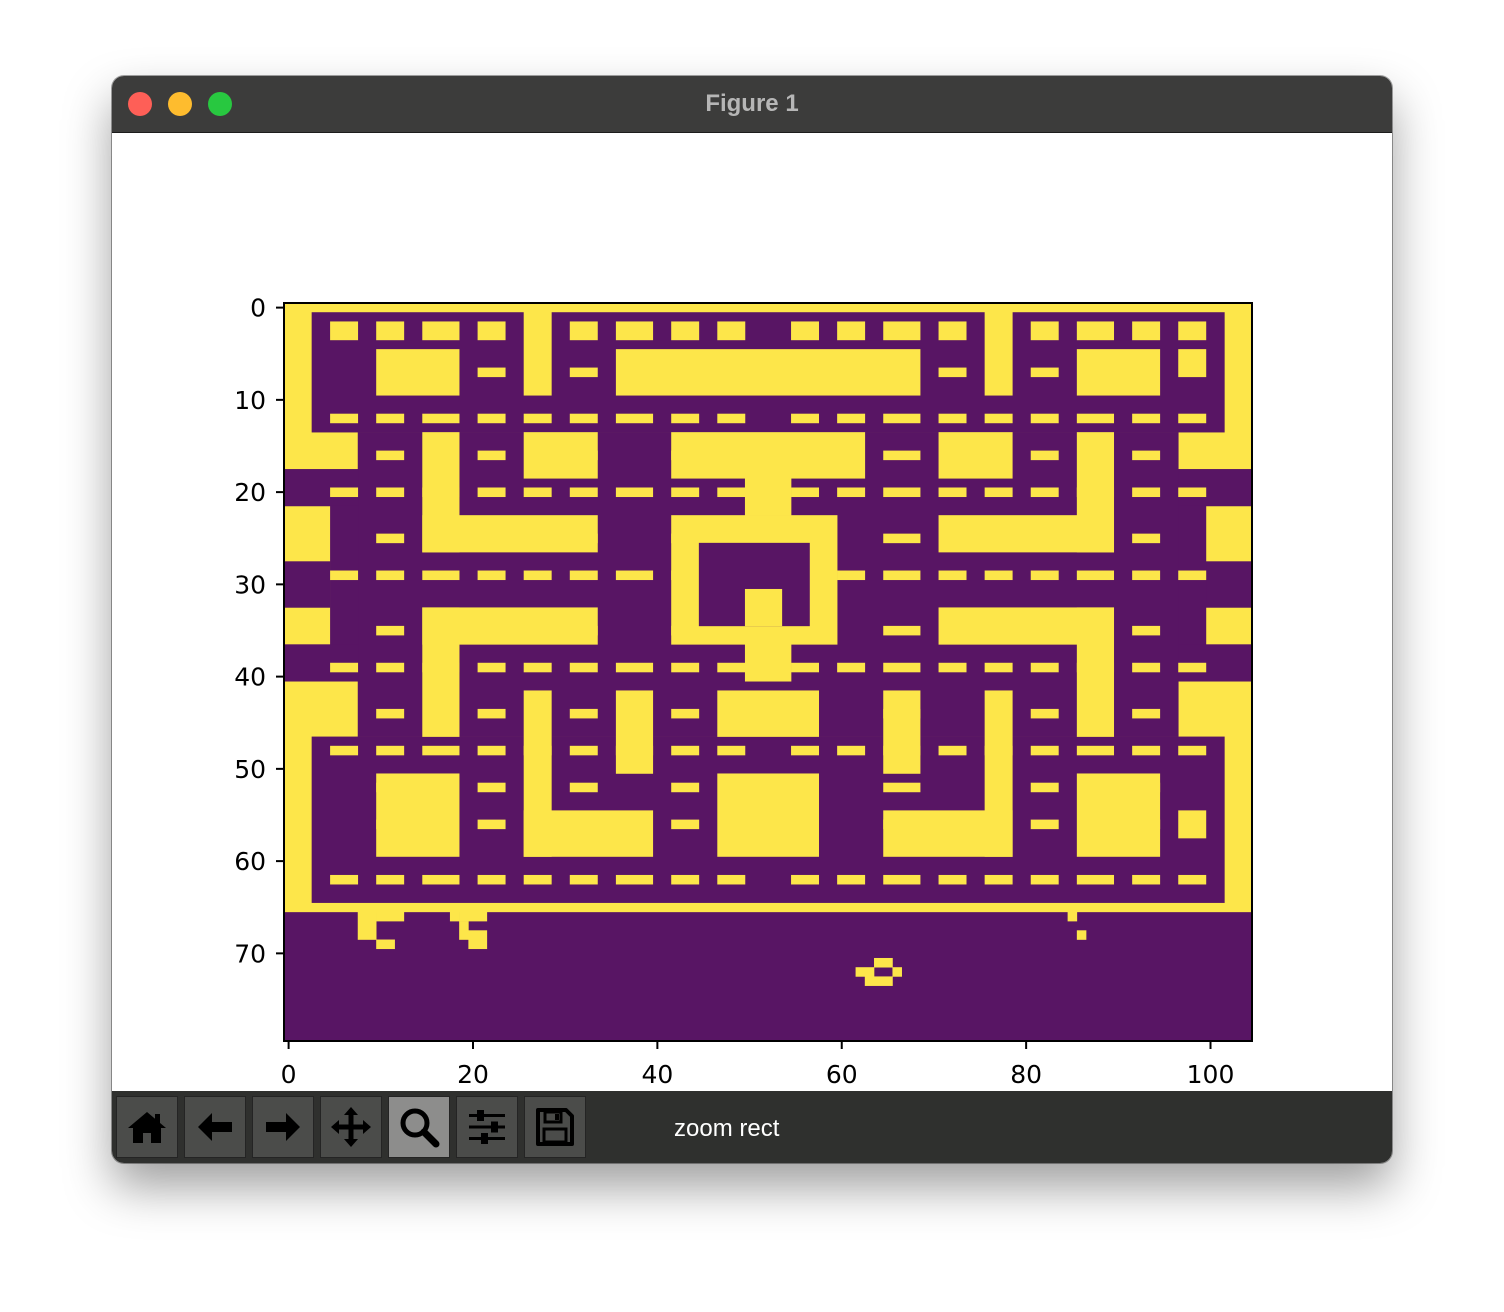 This screenshot has width=1504, height=1312. What do you see at coordinates (250, 861) in the screenshot?
I see `y-tick-label: 60` at bounding box center [250, 861].